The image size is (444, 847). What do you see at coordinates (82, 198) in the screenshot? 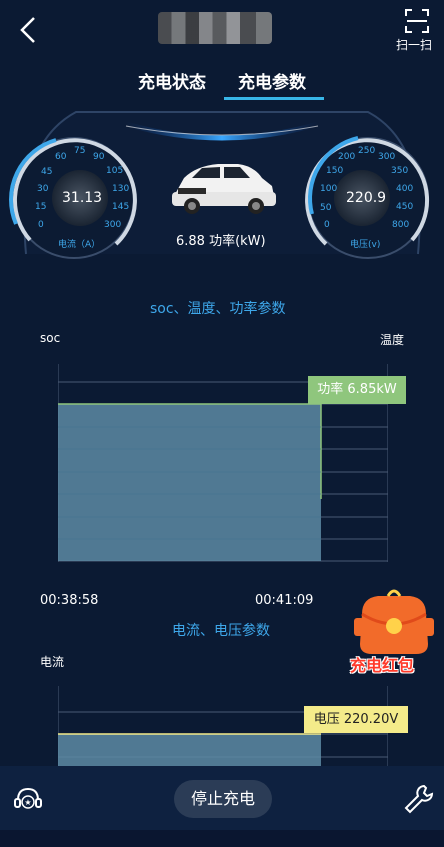
I see `current-value: 31.13` at bounding box center [82, 198].